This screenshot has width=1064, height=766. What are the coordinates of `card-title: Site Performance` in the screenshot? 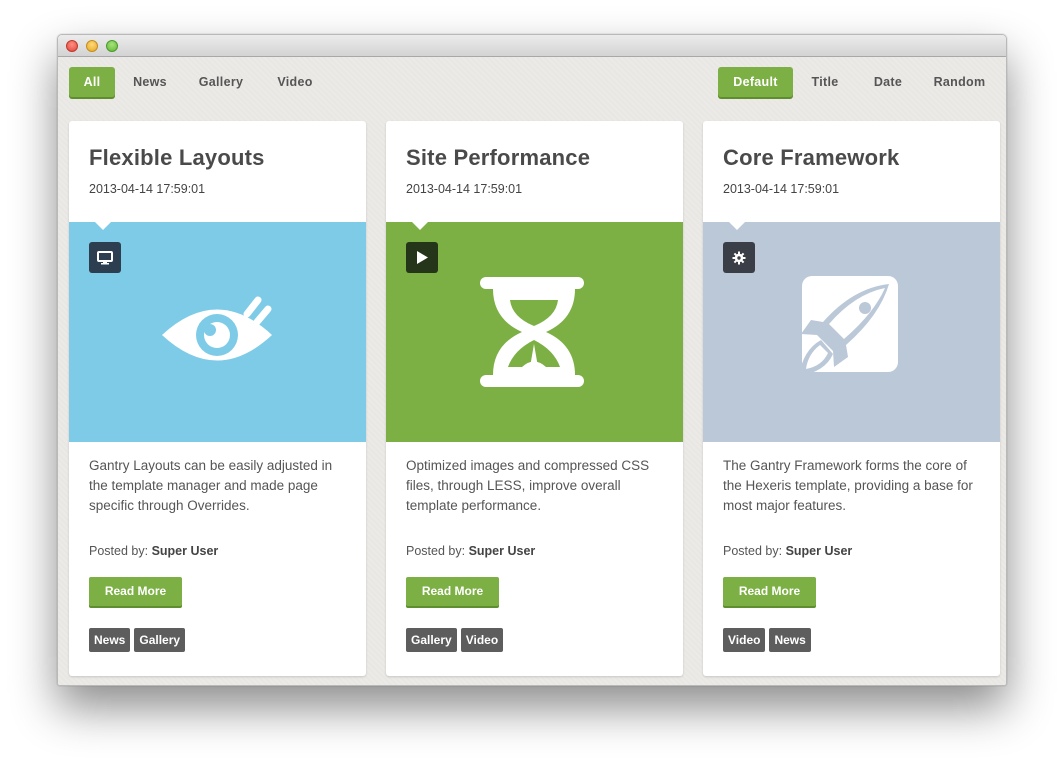 It's located at (498, 158).